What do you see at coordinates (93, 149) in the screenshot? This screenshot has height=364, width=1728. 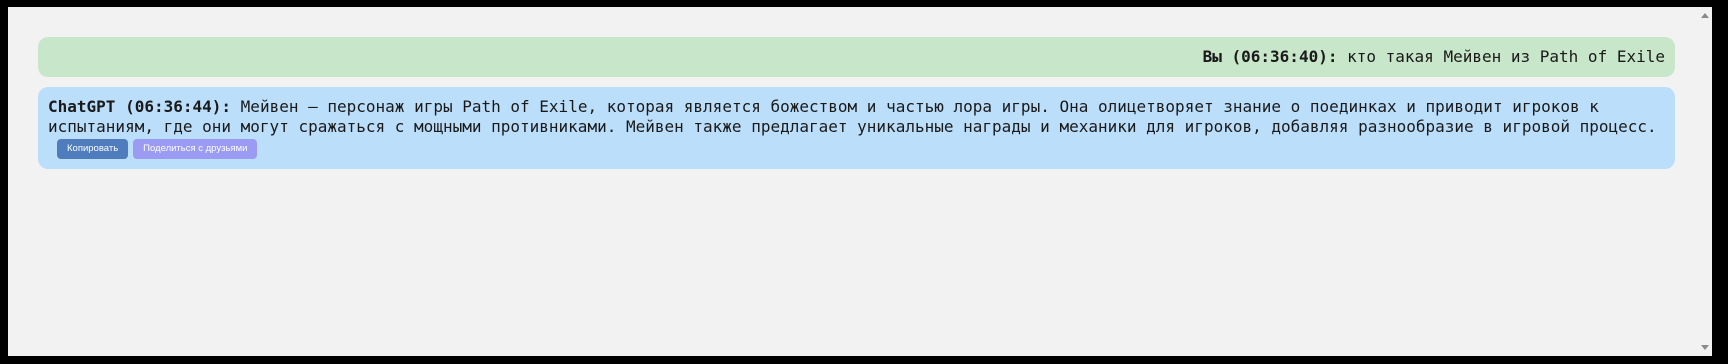 I see `copy-button: Копировать` at bounding box center [93, 149].